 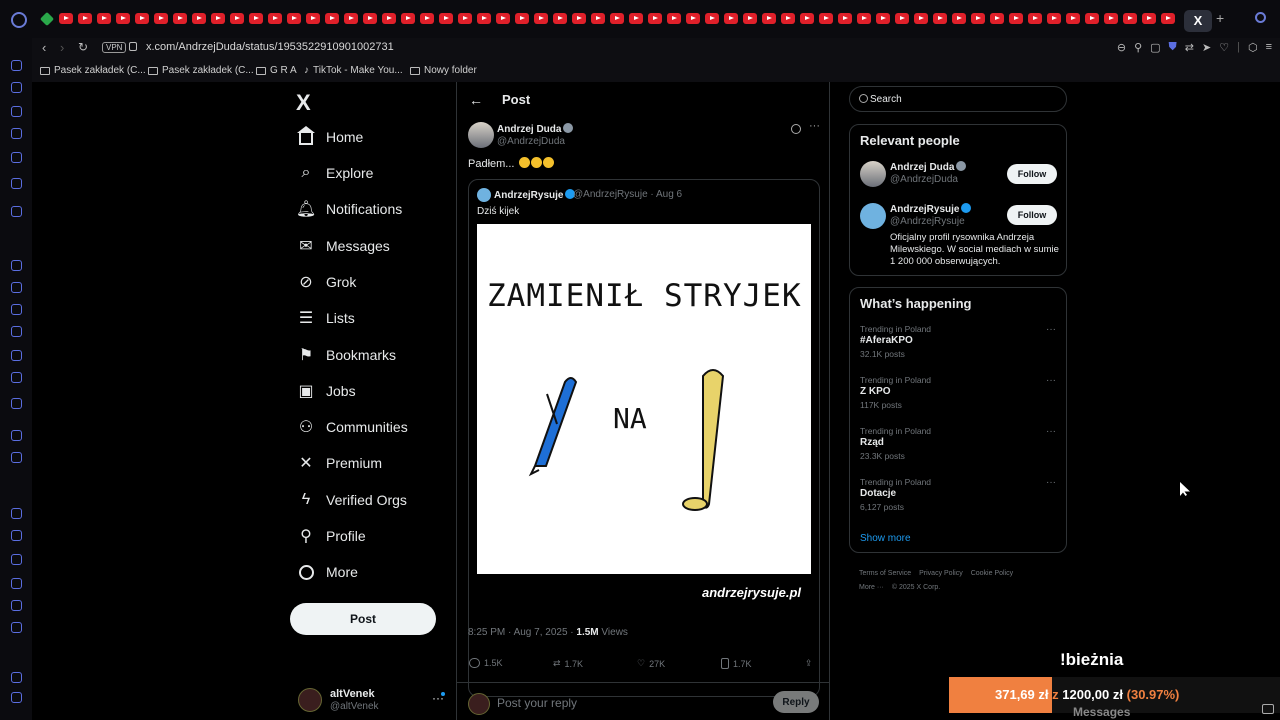 I want to click on cookie-link: Cookie Policy, so click(x=992, y=573).